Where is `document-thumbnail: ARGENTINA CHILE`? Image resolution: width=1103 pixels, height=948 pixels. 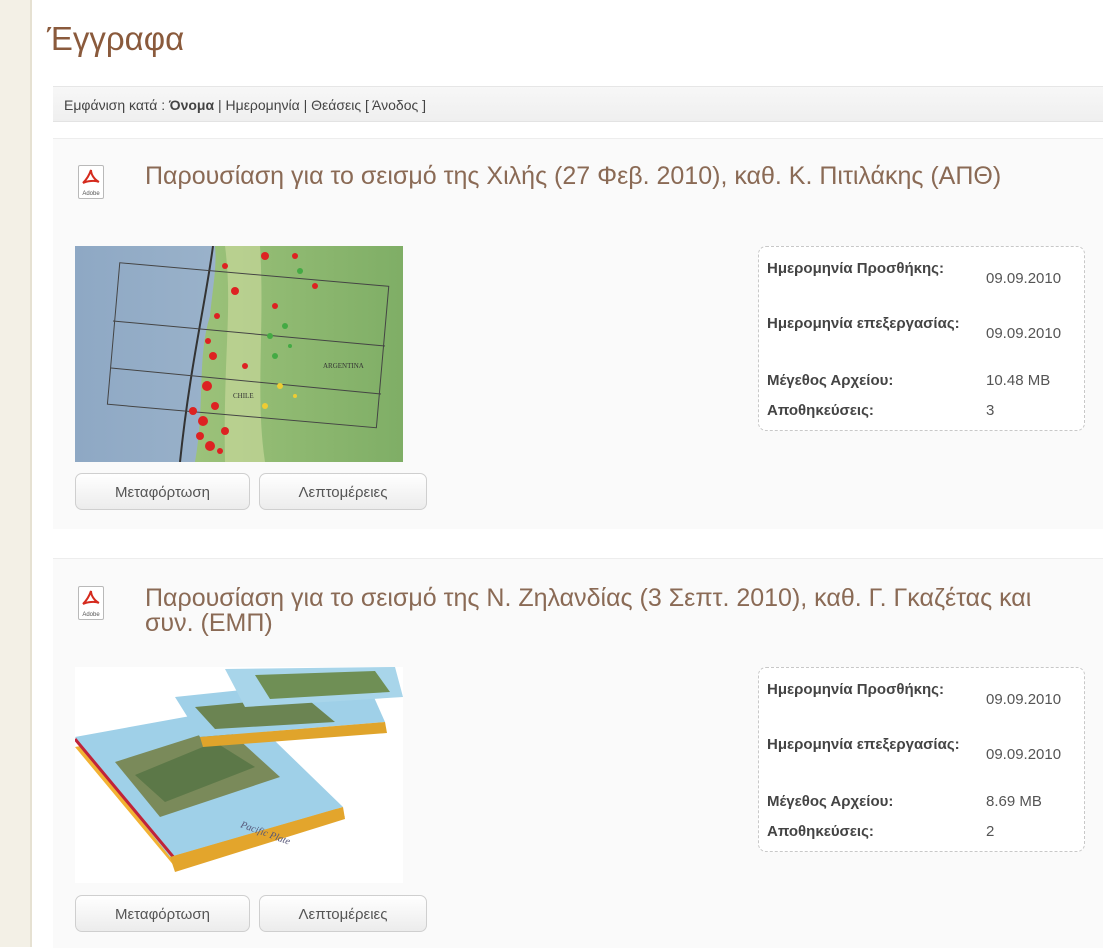 document-thumbnail: ARGENTINA CHILE is located at coordinates (239, 354).